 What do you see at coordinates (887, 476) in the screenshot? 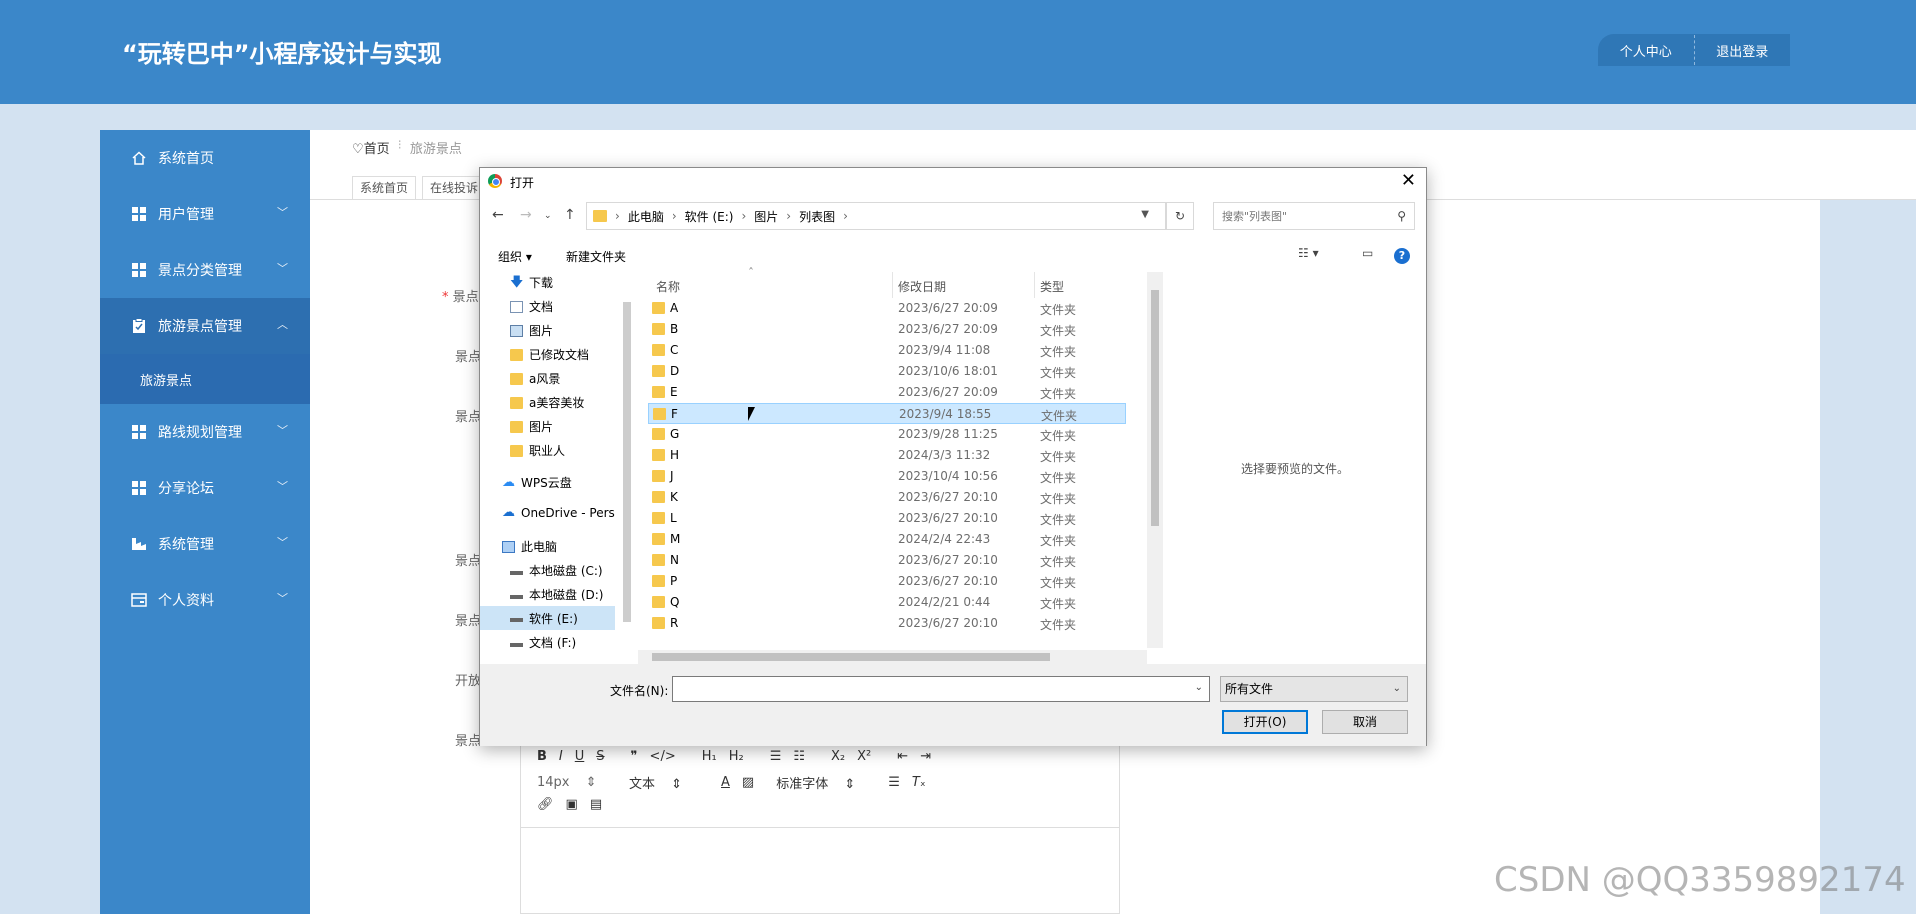
I see `list-item: J 2023/10/4 10:56 文件夹` at bounding box center [887, 476].